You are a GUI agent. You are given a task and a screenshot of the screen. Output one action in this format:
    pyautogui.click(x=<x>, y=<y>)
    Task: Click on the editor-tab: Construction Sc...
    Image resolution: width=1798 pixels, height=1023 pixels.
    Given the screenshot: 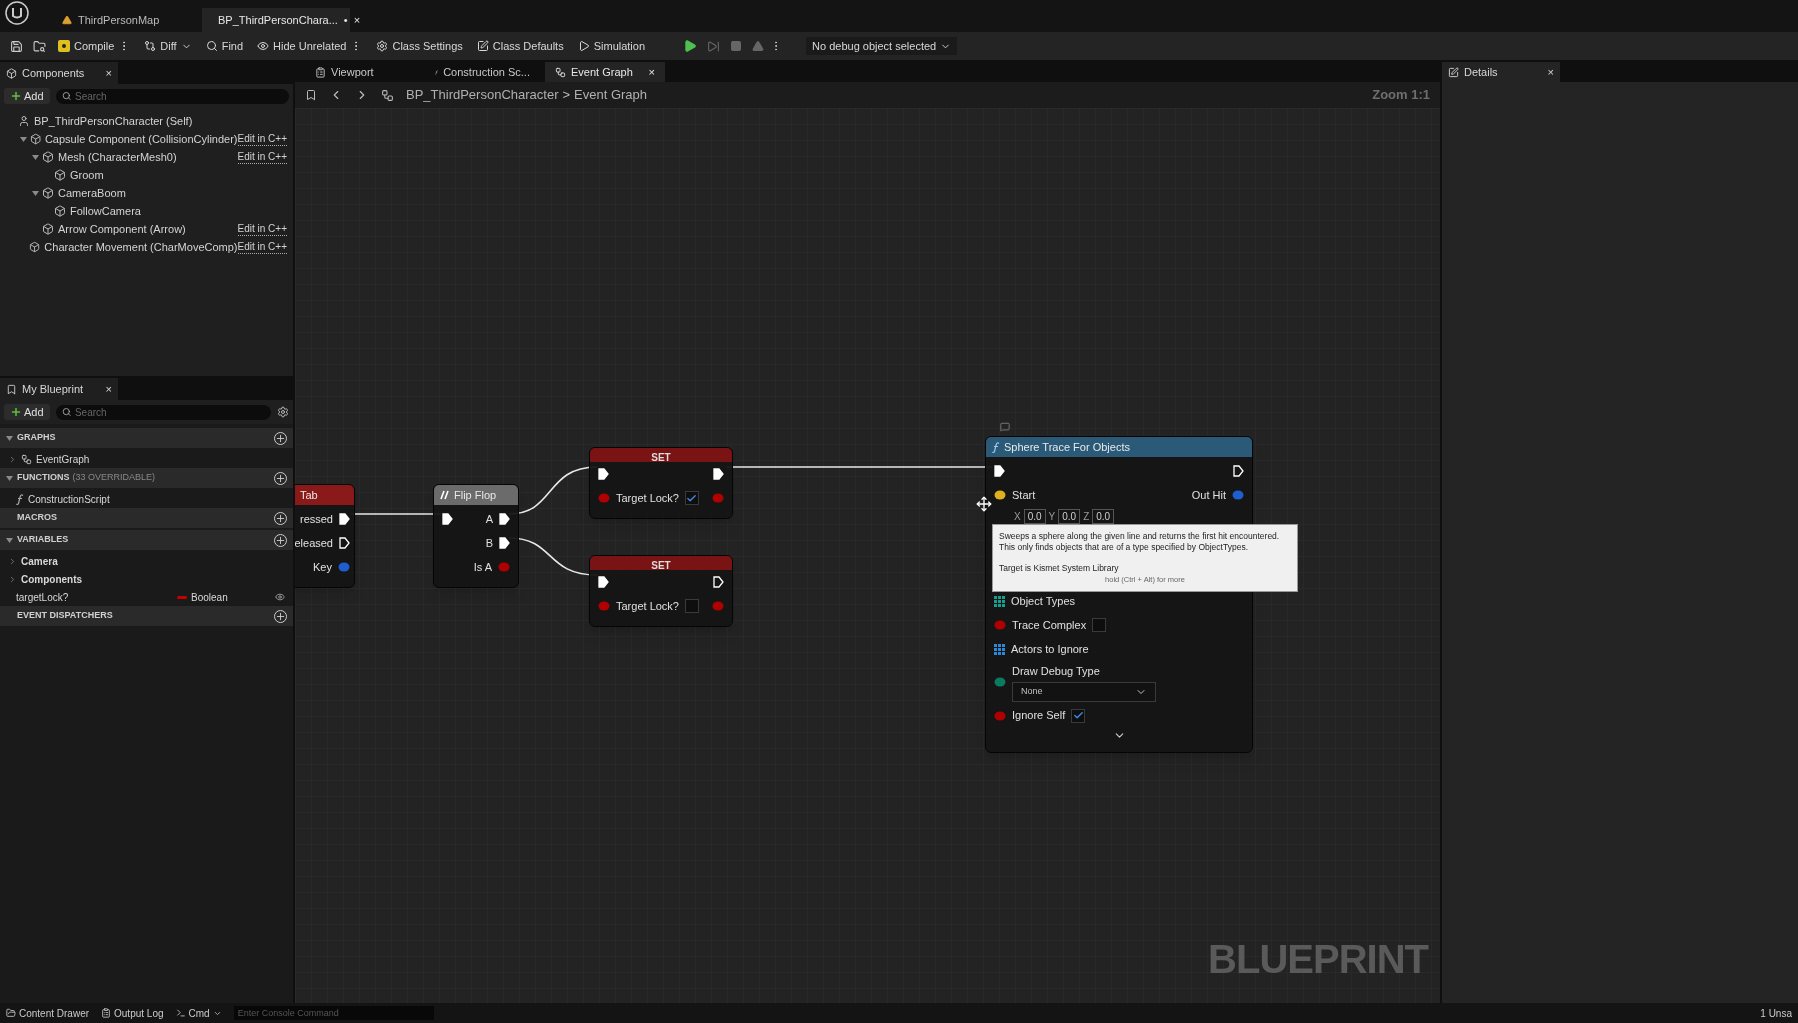 What is the action you would take?
    pyautogui.click(x=485, y=72)
    